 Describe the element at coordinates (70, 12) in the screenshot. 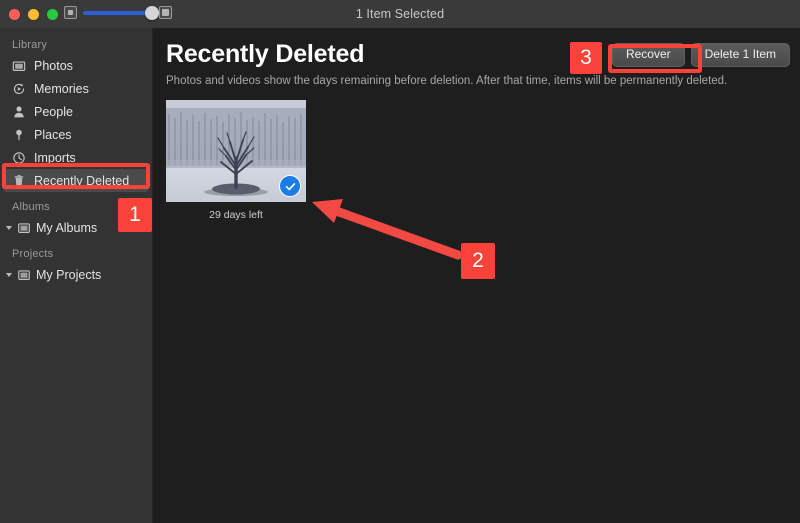

I see `small-thumbnail-icon` at that location.